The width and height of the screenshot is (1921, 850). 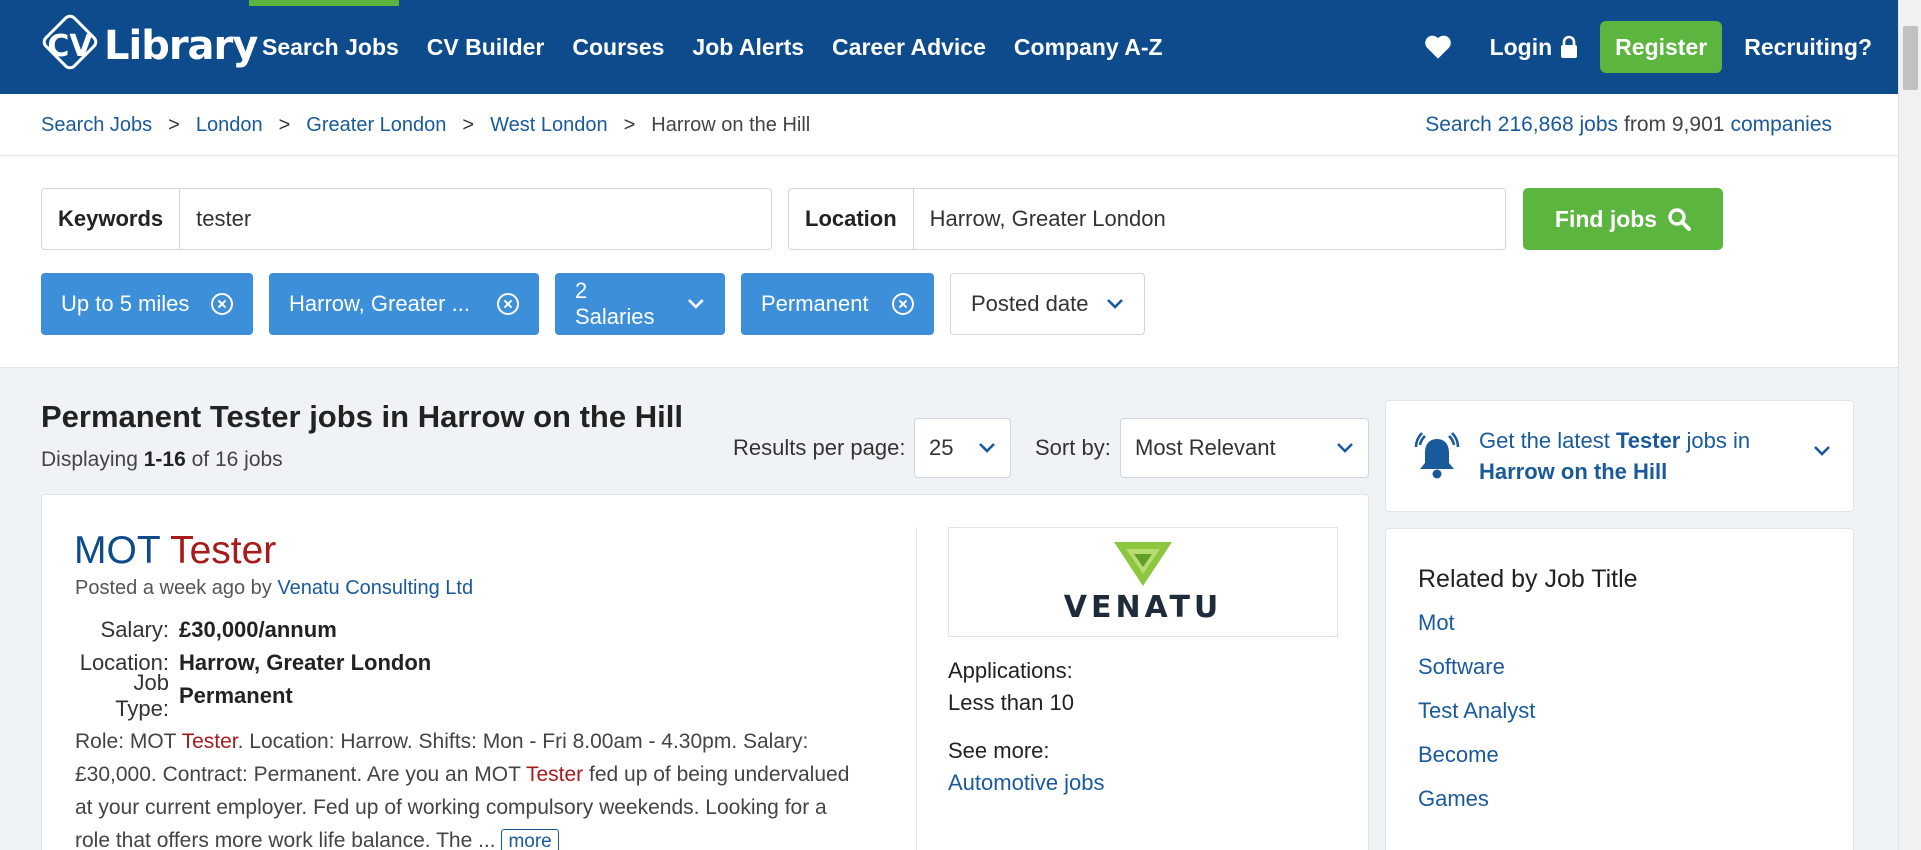 I want to click on breadcrumb-west-london: West London, so click(x=549, y=125).